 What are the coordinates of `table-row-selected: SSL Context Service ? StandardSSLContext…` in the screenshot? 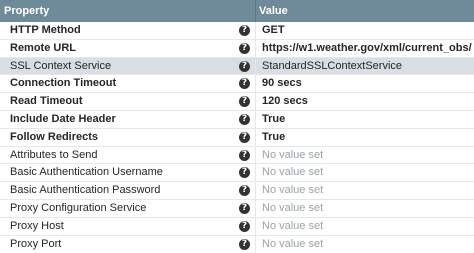 It's located at (237, 66).